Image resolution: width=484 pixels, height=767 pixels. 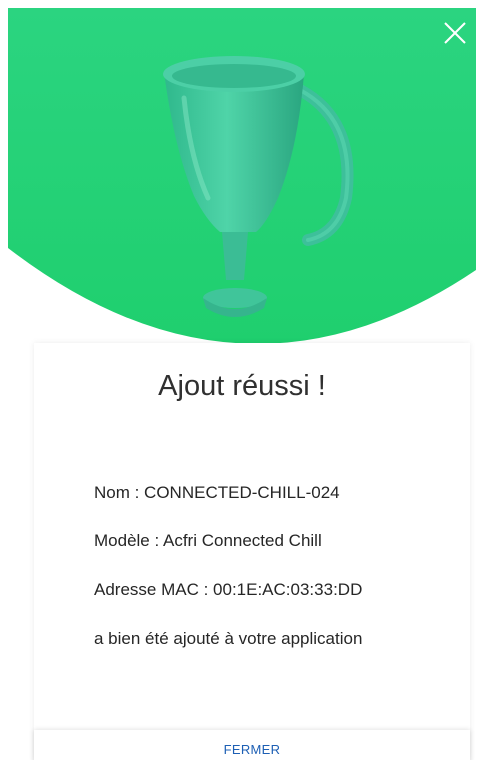 What do you see at coordinates (208, 540) in the screenshot?
I see `device-model: Modèle : Acfri Connected Chill` at bounding box center [208, 540].